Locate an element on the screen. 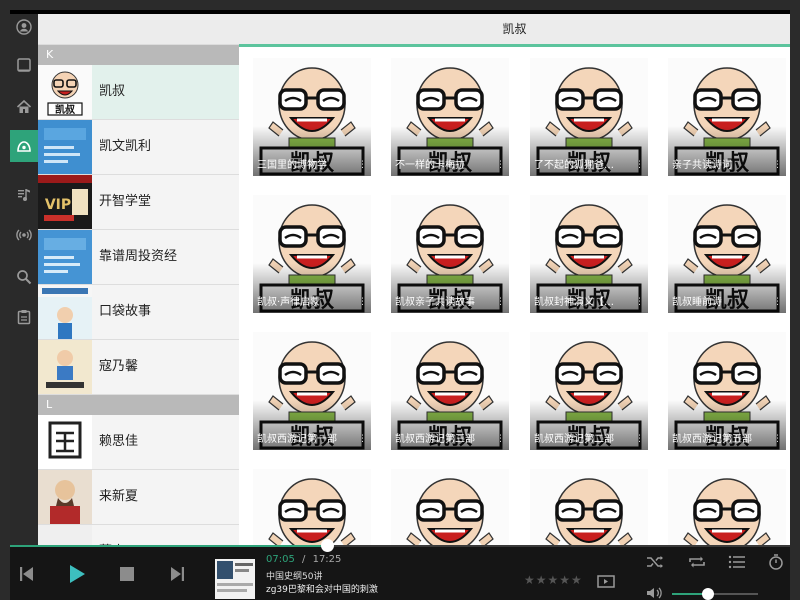  playback-time: 07:05 / 17:25 is located at coordinates (303, 559).